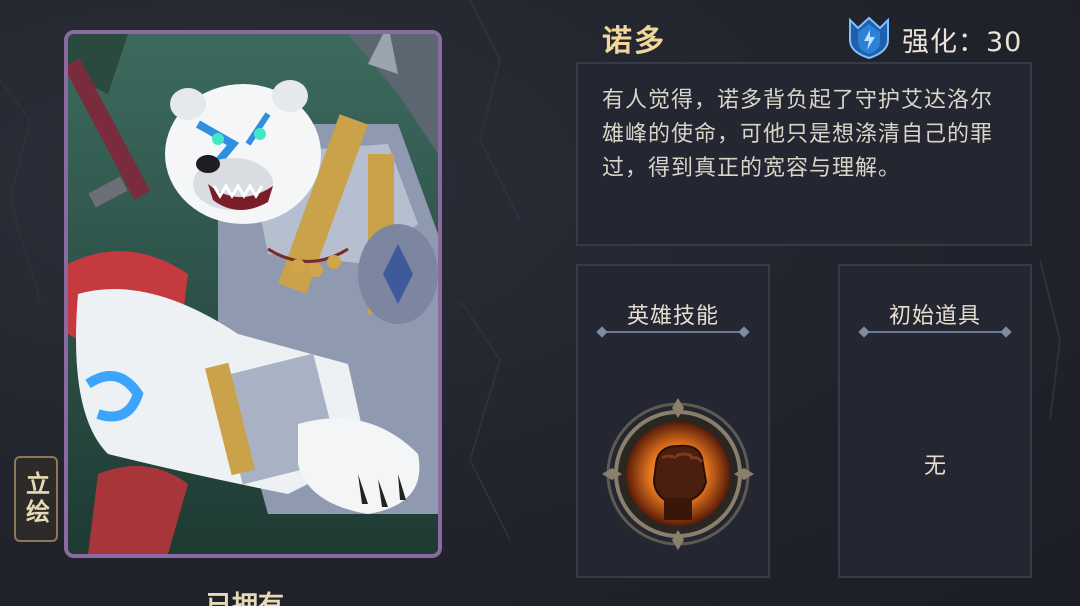 The height and width of the screenshot is (606, 1080). What do you see at coordinates (672, 316) in the screenshot?
I see `hero-skill-title: 英雄技能` at bounding box center [672, 316].